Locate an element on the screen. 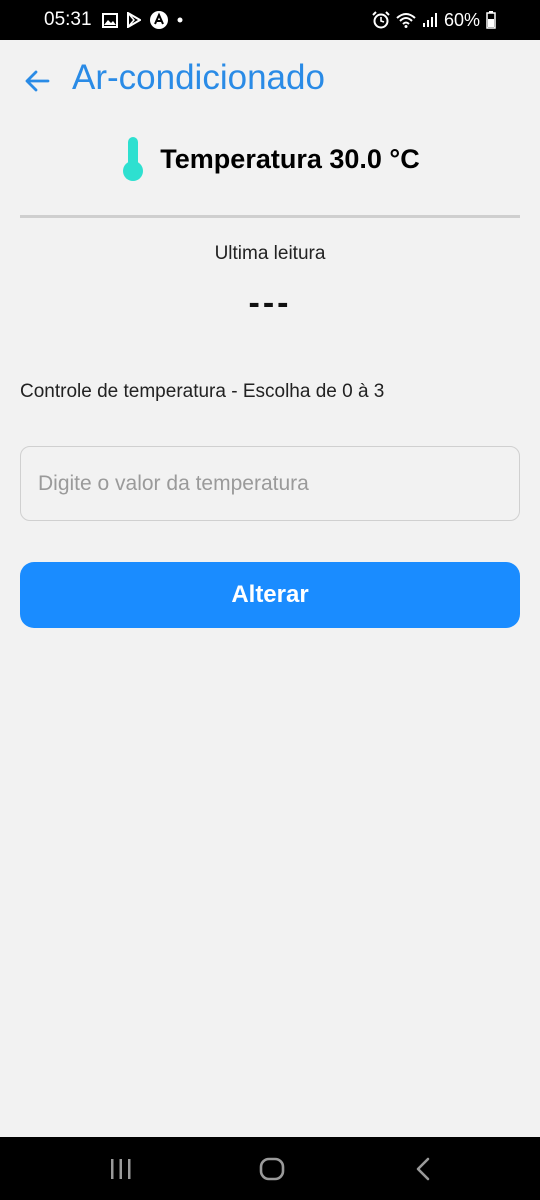 This screenshot has width=540, height=1200. battery-percent: 60% is located at coordinates (461, 19).